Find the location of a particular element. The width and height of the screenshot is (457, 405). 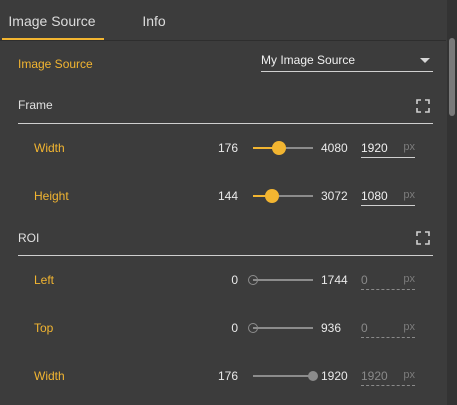

roi-top-min: 0 is located at coordinates (234, 328).